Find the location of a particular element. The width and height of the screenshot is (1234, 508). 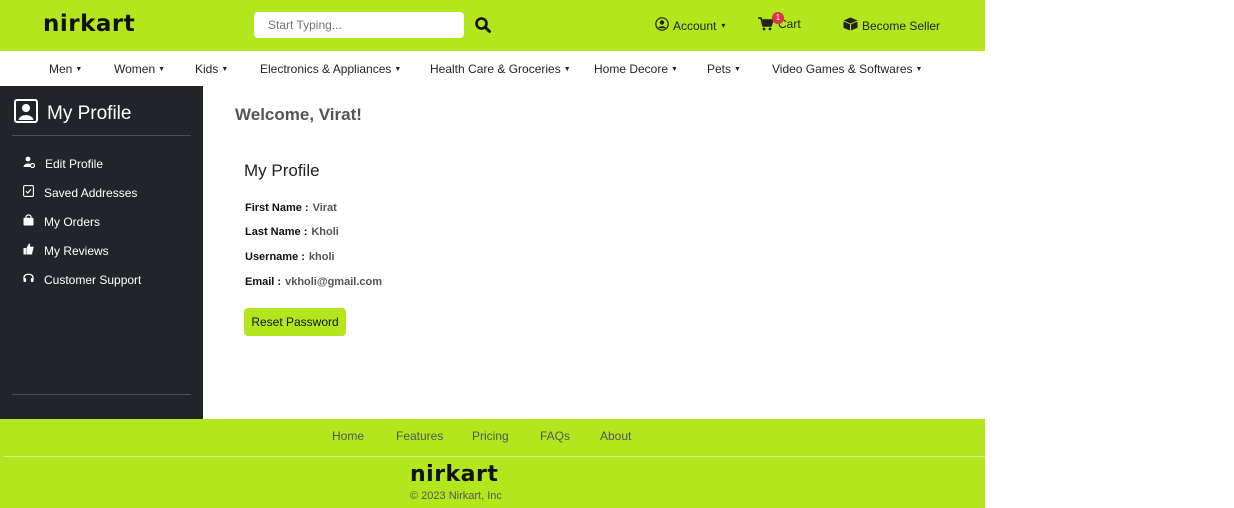

cart-link: 1 Cart is located at coordinates (779, 21).